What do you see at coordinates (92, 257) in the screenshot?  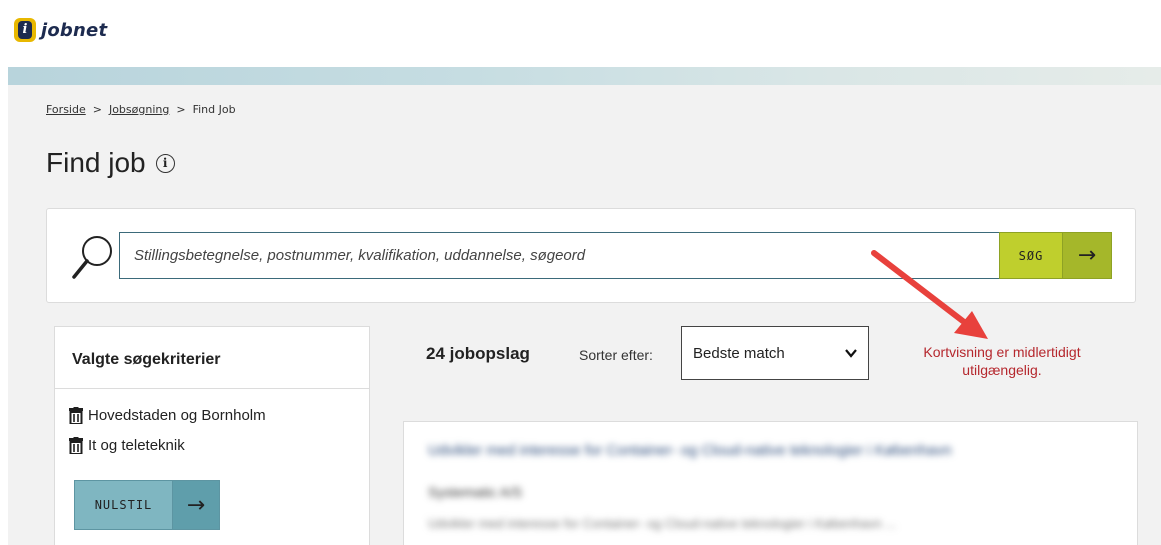 I see `search-icon` at bounding box center [92, 257].